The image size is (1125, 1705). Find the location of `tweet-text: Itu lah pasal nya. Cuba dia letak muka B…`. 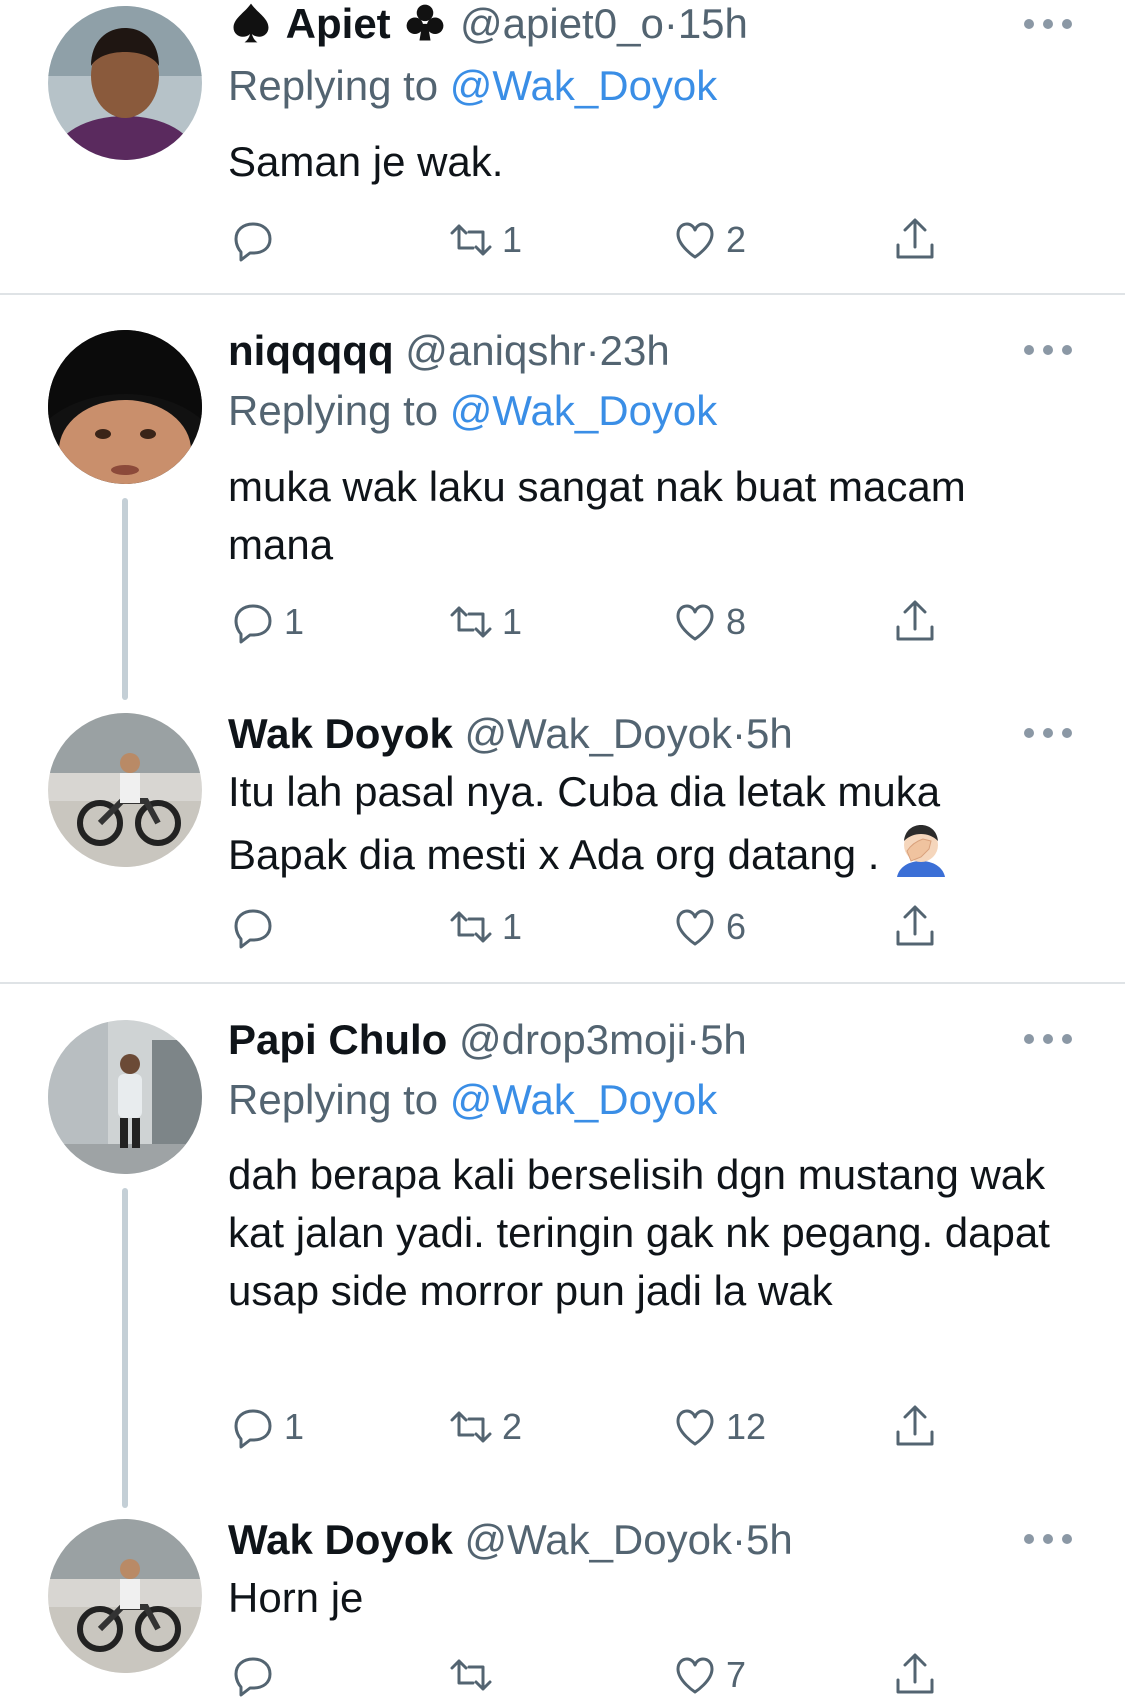

tweet-text: Itu lah pasal nya. Cuba dia letak muka B… is located at coordinates (653, 823).